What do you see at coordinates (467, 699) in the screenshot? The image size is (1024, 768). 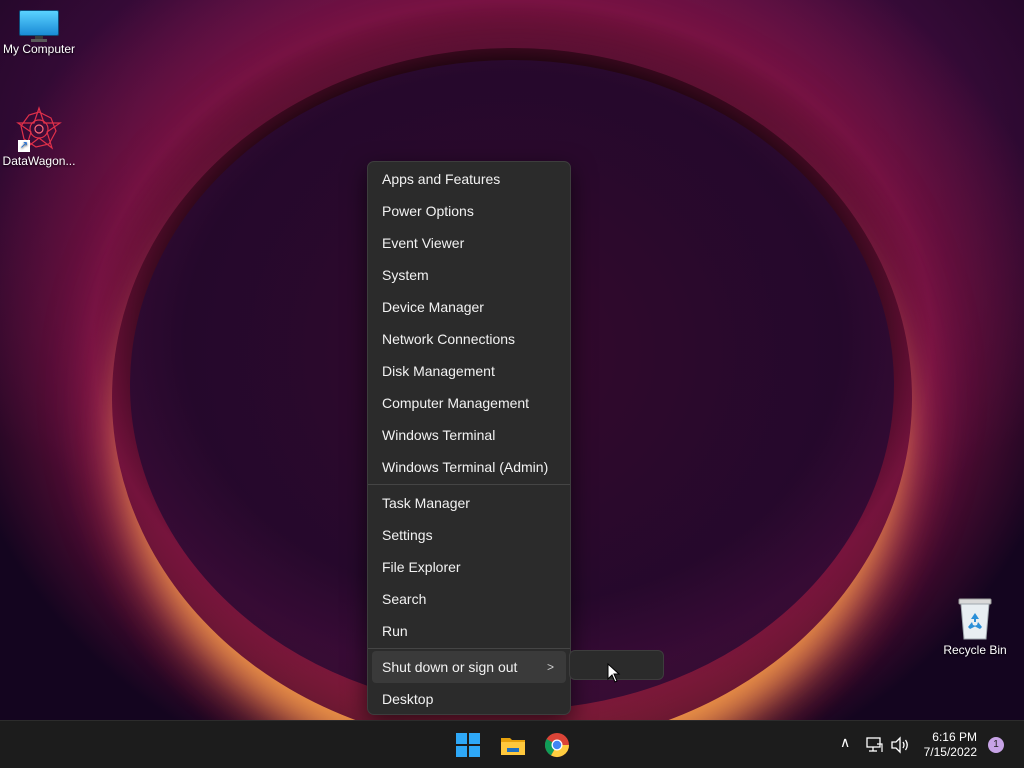 I see `menu-item-desktop: Desktop` at bounding box center [467, 699].